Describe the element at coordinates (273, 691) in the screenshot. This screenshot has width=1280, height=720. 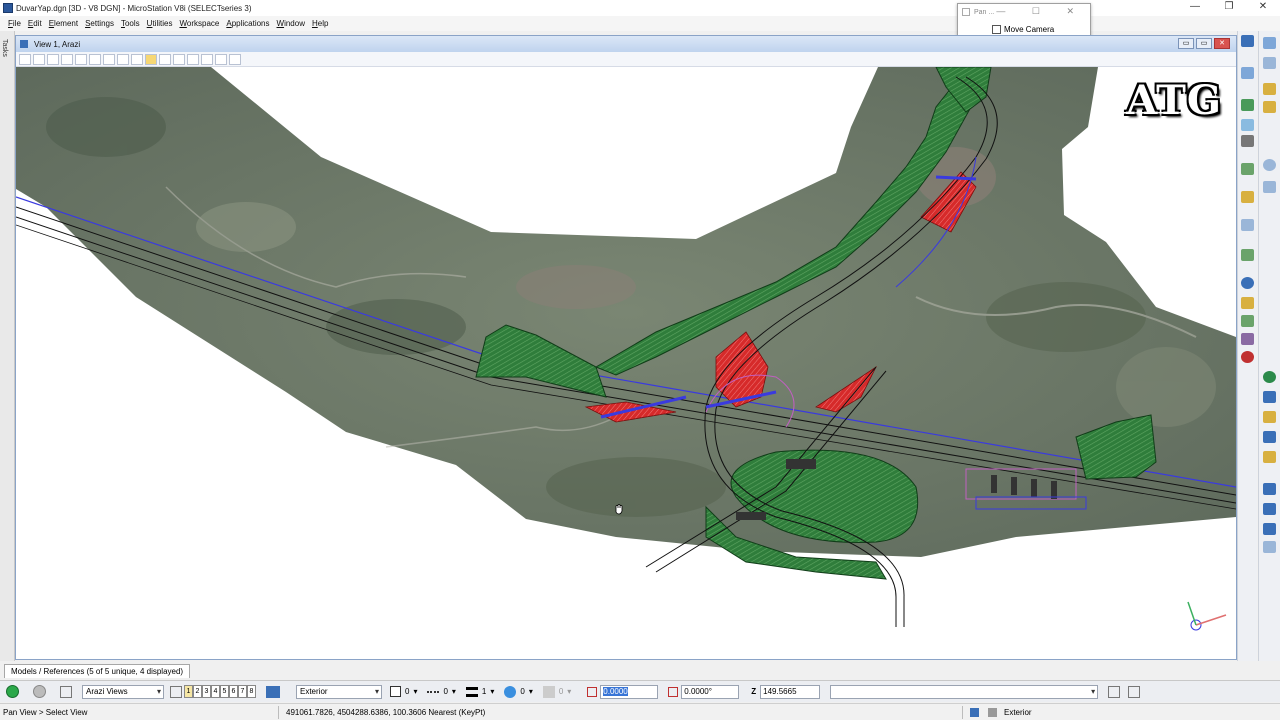
I see `level-manager-icon` at that location.